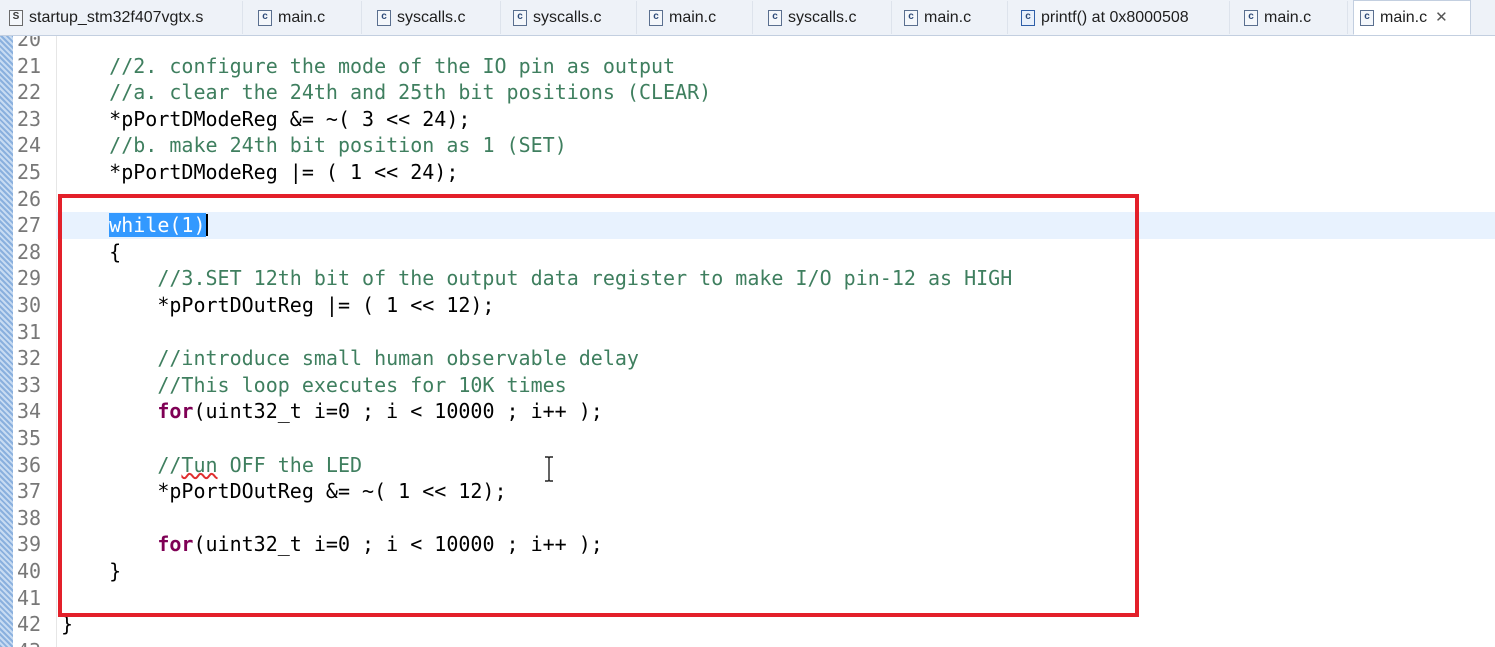  What do you see at coordinates (29, 517) in the screenshot?
I see `line-number: 38` at bounding box center [29, 517].